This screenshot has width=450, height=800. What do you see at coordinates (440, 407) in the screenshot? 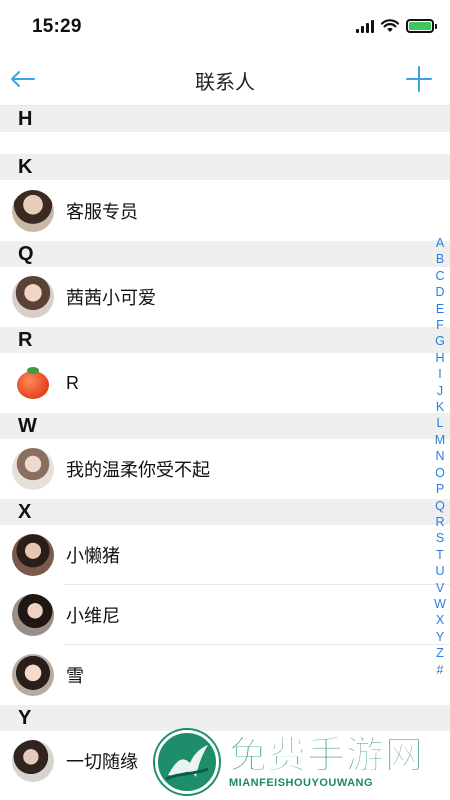
I see `index-letter: K` at bounding box center [440, 407].